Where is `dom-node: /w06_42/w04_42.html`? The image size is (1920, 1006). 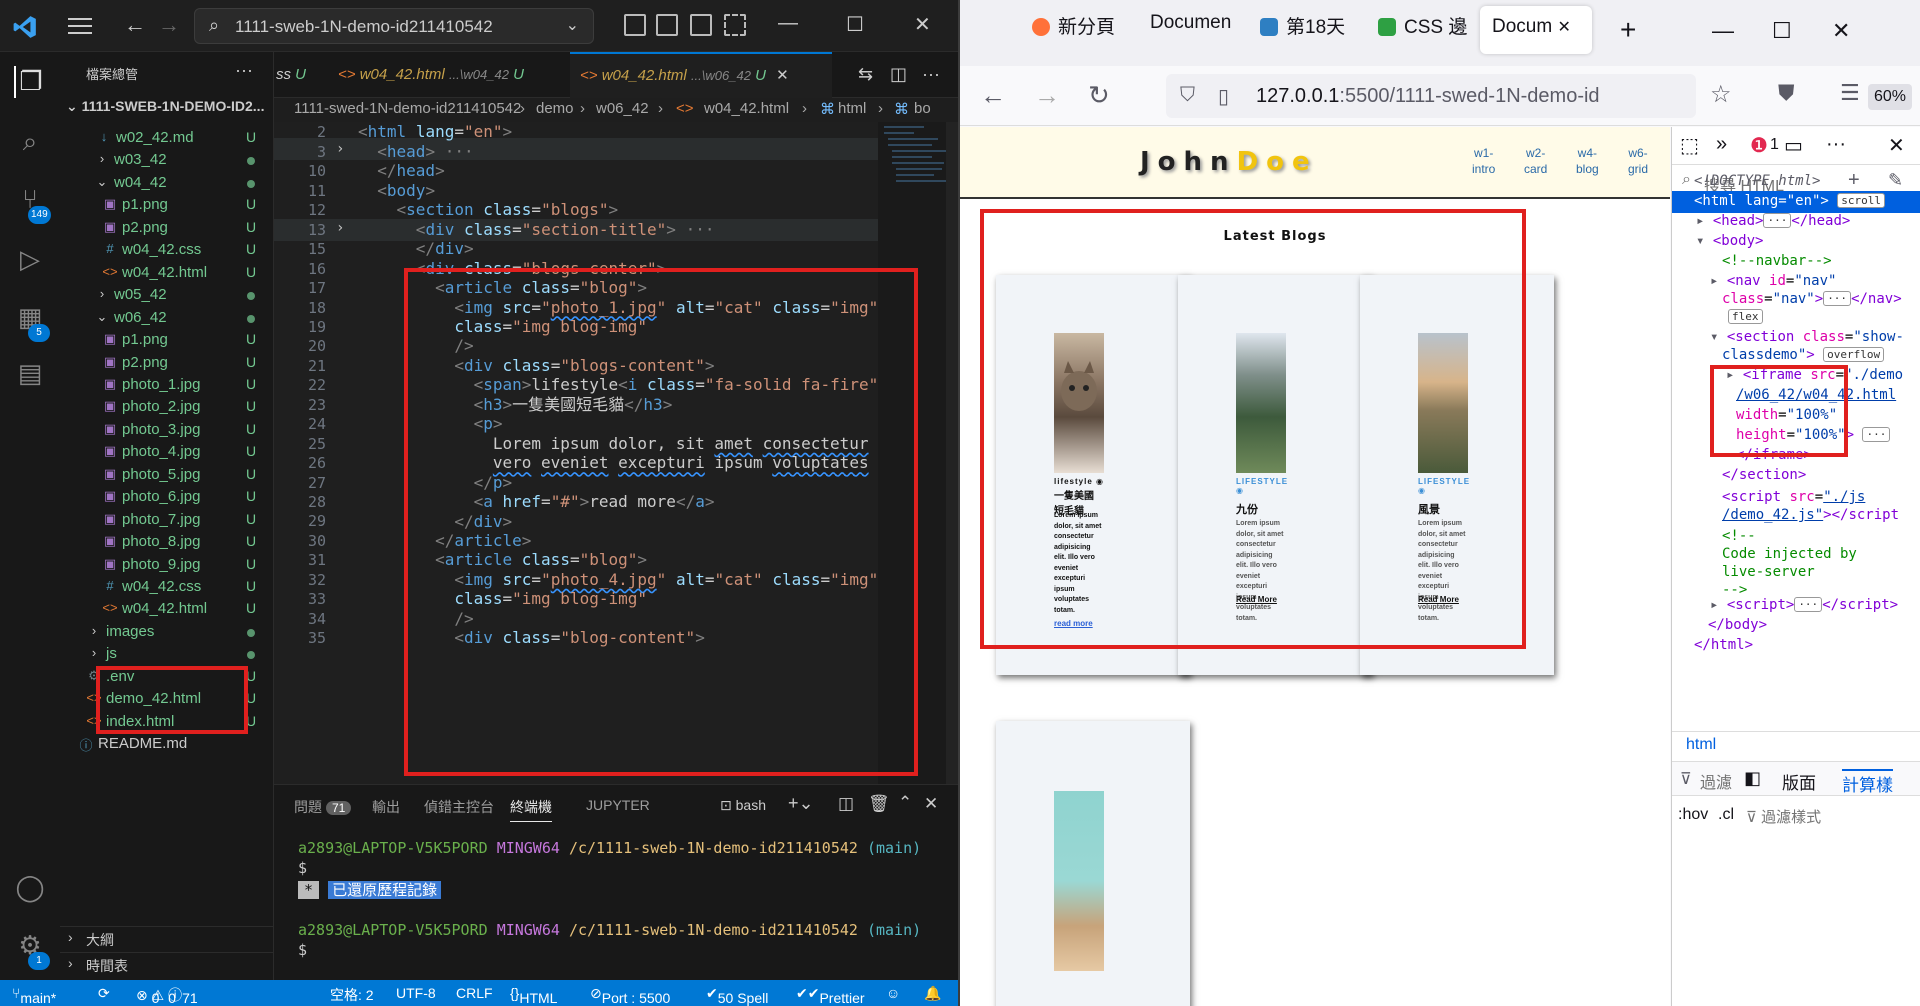
dom-node: /w06_42/w04_42.html is located at coordinates (1816, 395).